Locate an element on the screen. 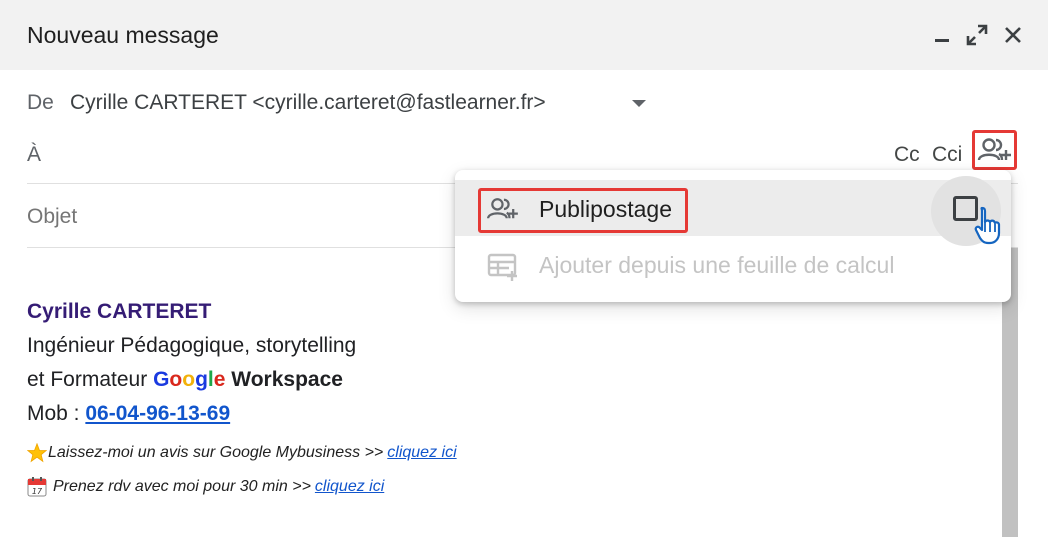 This screenshot has width=1048, height=537. appointment-text: Prenez rdv avec moi pour 30 min >> is located at coordinates (182, 486).